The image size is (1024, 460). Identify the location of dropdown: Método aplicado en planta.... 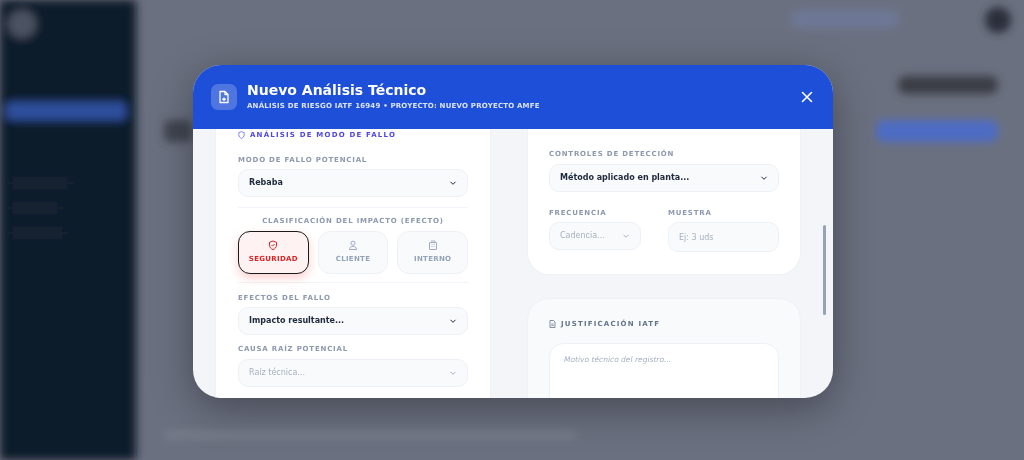
(664, 177).